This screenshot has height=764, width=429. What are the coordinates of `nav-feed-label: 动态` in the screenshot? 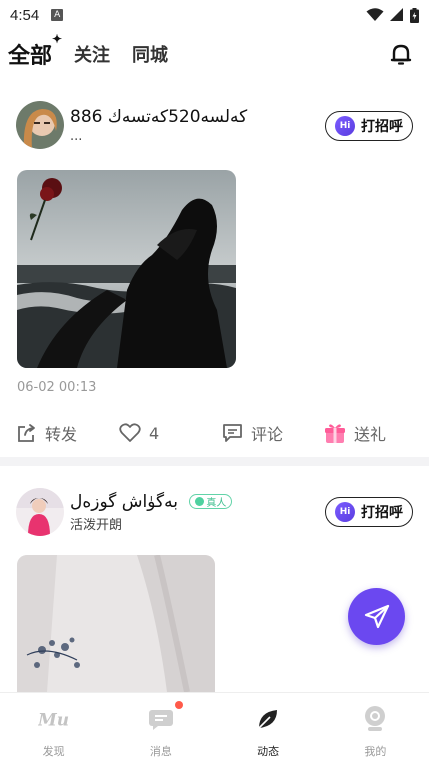 It's located at (268, 751).